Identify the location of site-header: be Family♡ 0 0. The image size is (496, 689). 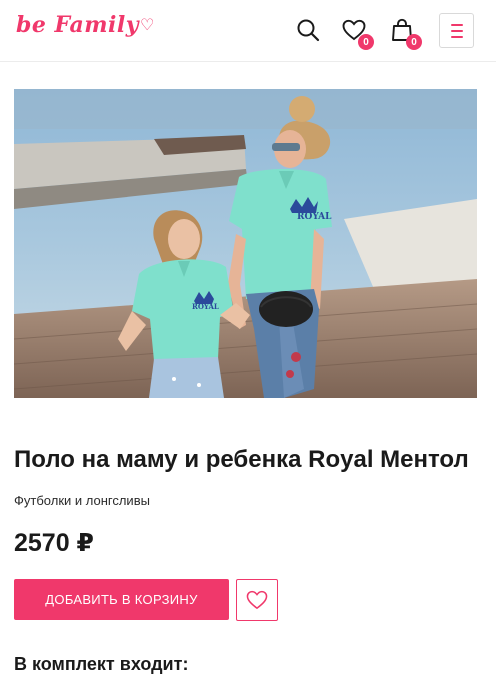
(248, 31).